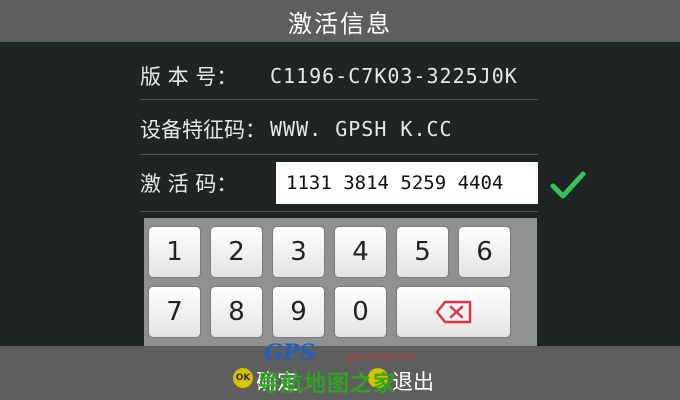  Describe the element at coordinates (360, 312) in the screenshot. I see `key-0: 0` at that location.